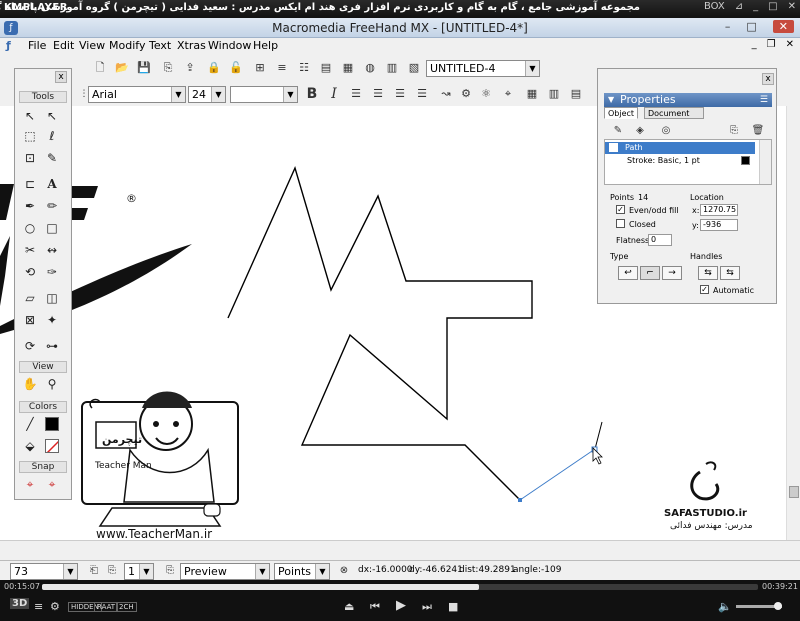 The height and width of the screenshot is (621, 800). What do you see at coordinates (144, 68) in the screenshot?
I see `save-icon: 💾` at bounding box center [144, 68].